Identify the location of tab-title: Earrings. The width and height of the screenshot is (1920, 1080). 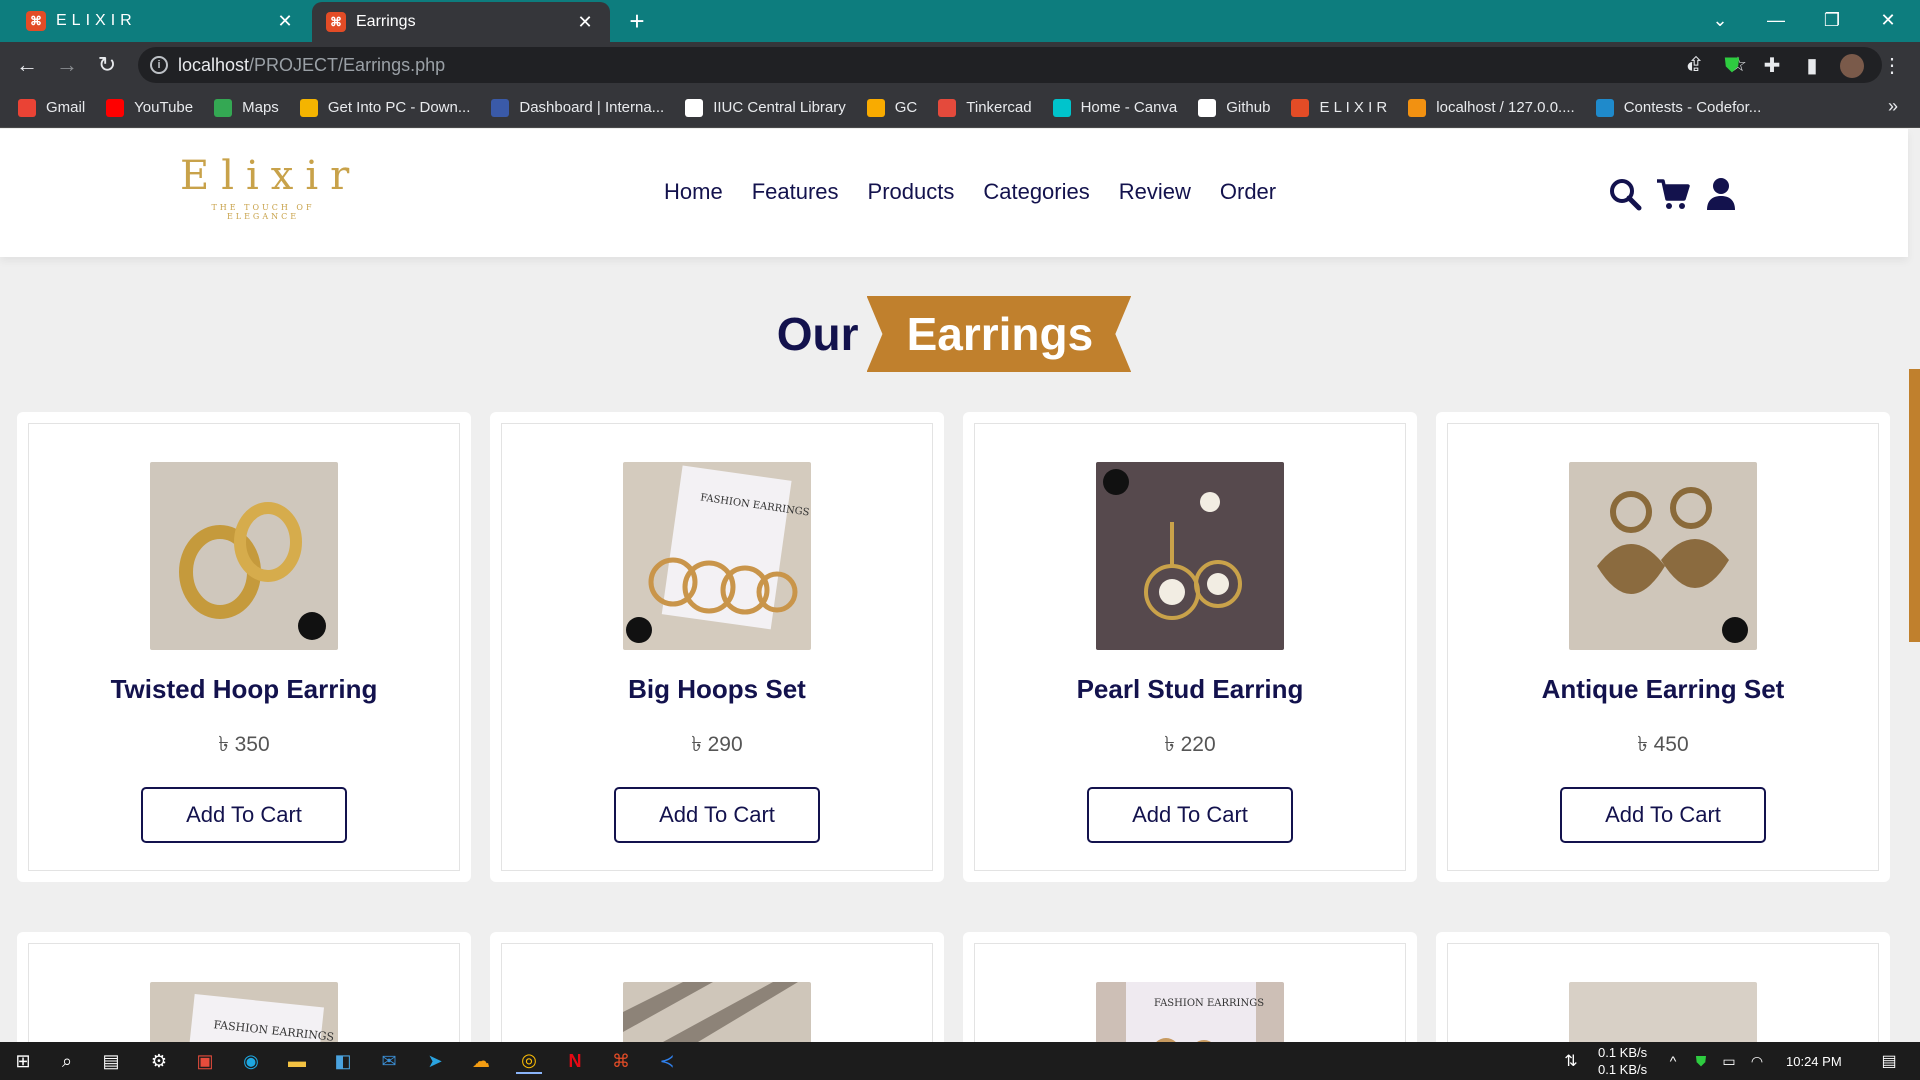
(386, 21).